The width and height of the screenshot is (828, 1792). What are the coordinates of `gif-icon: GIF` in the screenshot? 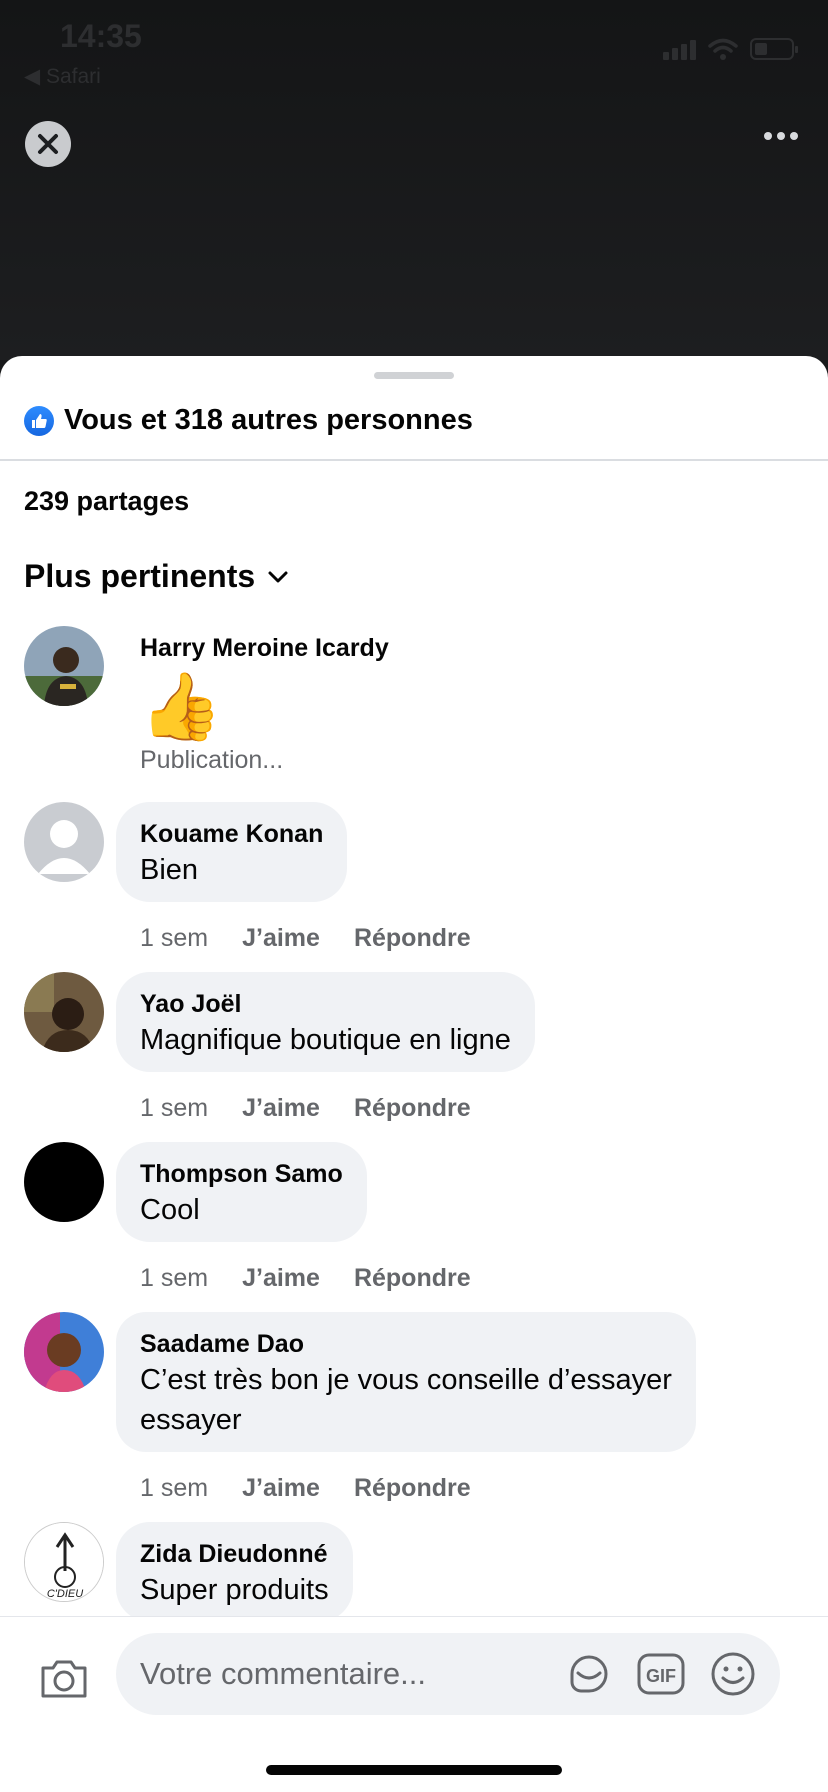 It's located at (661, 1674).